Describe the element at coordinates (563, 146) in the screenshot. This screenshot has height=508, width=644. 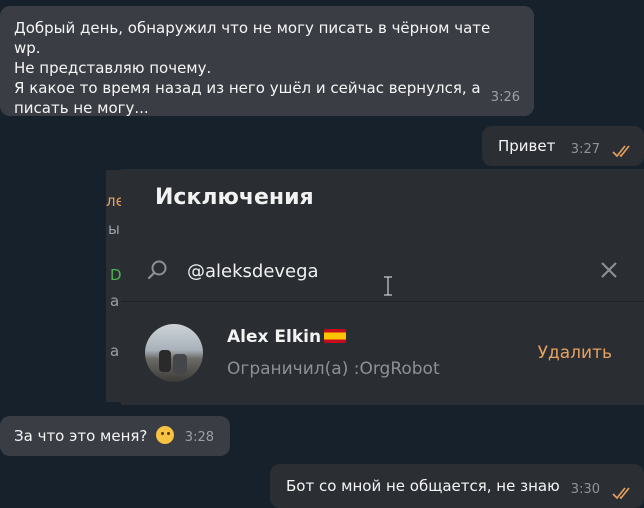
I see `message-outgoing: Привет 3:27` at that location.